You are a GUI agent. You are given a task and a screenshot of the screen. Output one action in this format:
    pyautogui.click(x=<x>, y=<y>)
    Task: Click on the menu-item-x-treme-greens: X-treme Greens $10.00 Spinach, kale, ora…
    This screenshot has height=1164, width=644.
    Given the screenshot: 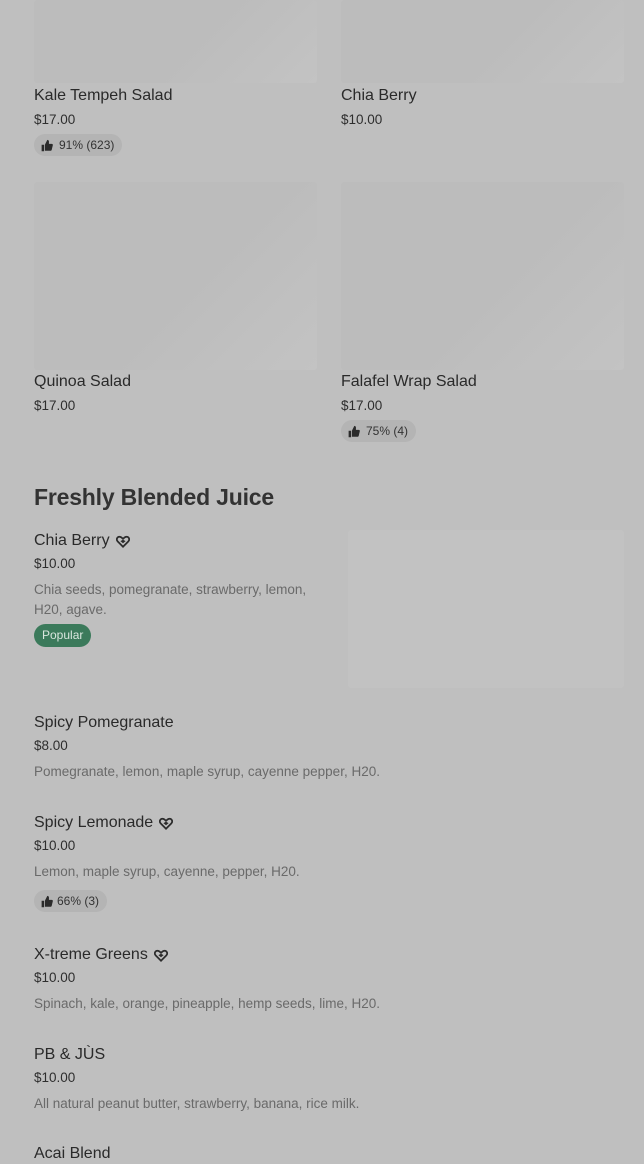 What is the action you would take?
    pyautogui.click(x=329, y=979)
    